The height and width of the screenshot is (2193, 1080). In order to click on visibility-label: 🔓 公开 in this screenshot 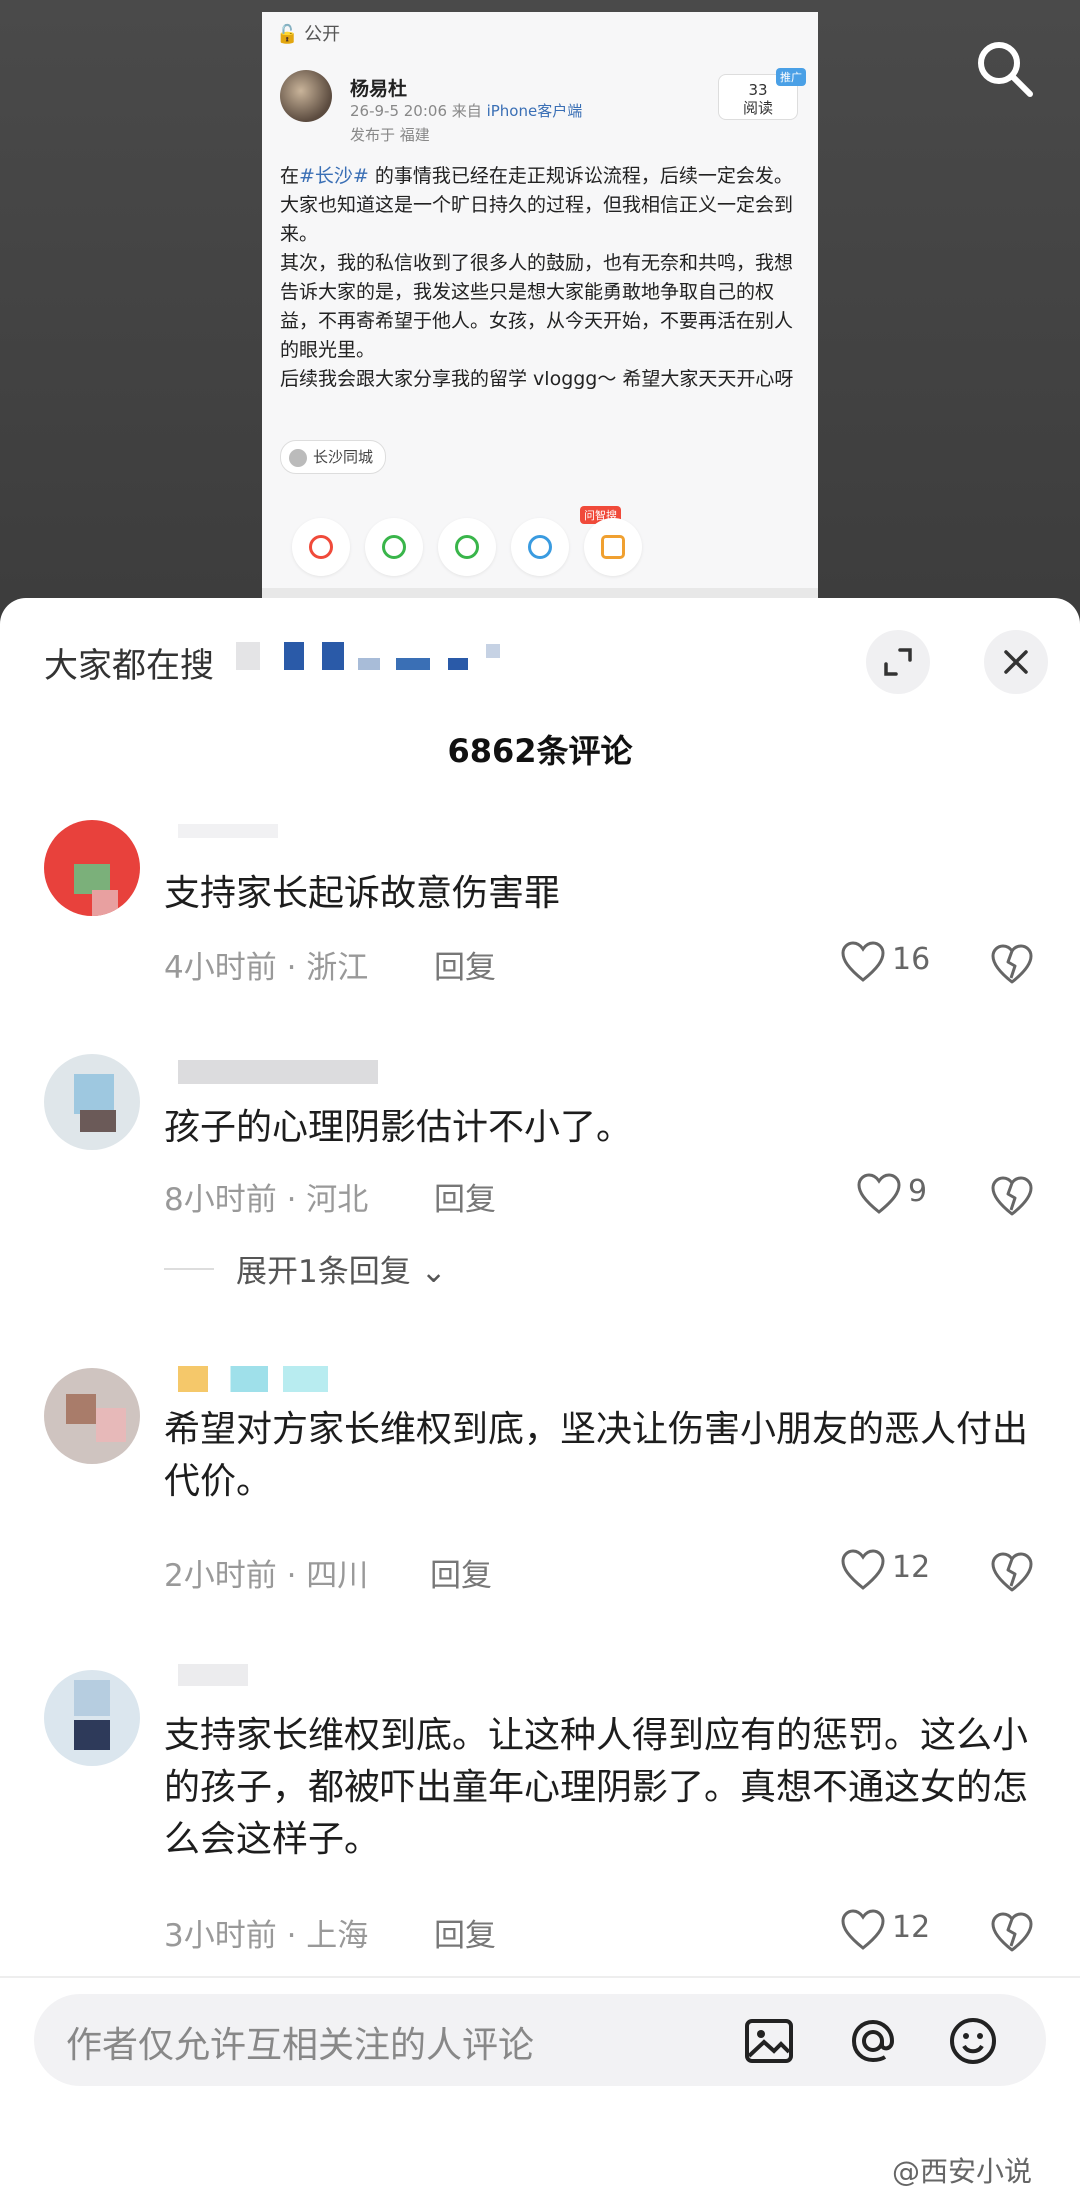, I will do `click(308, 34)`.